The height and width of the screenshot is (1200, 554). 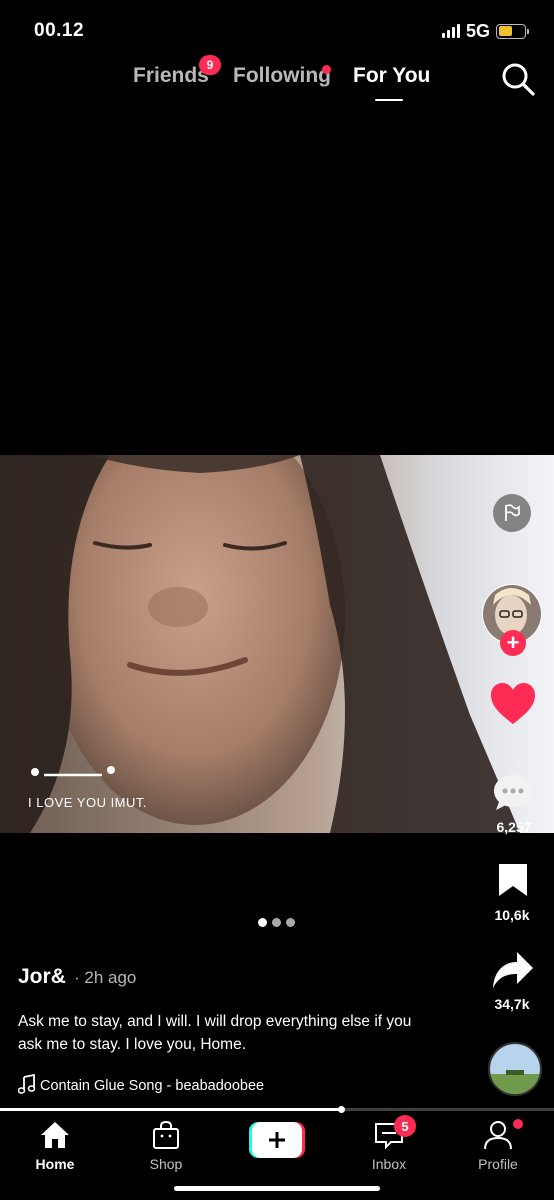 I want to click on music-disc, so click(x=515, y=1069).